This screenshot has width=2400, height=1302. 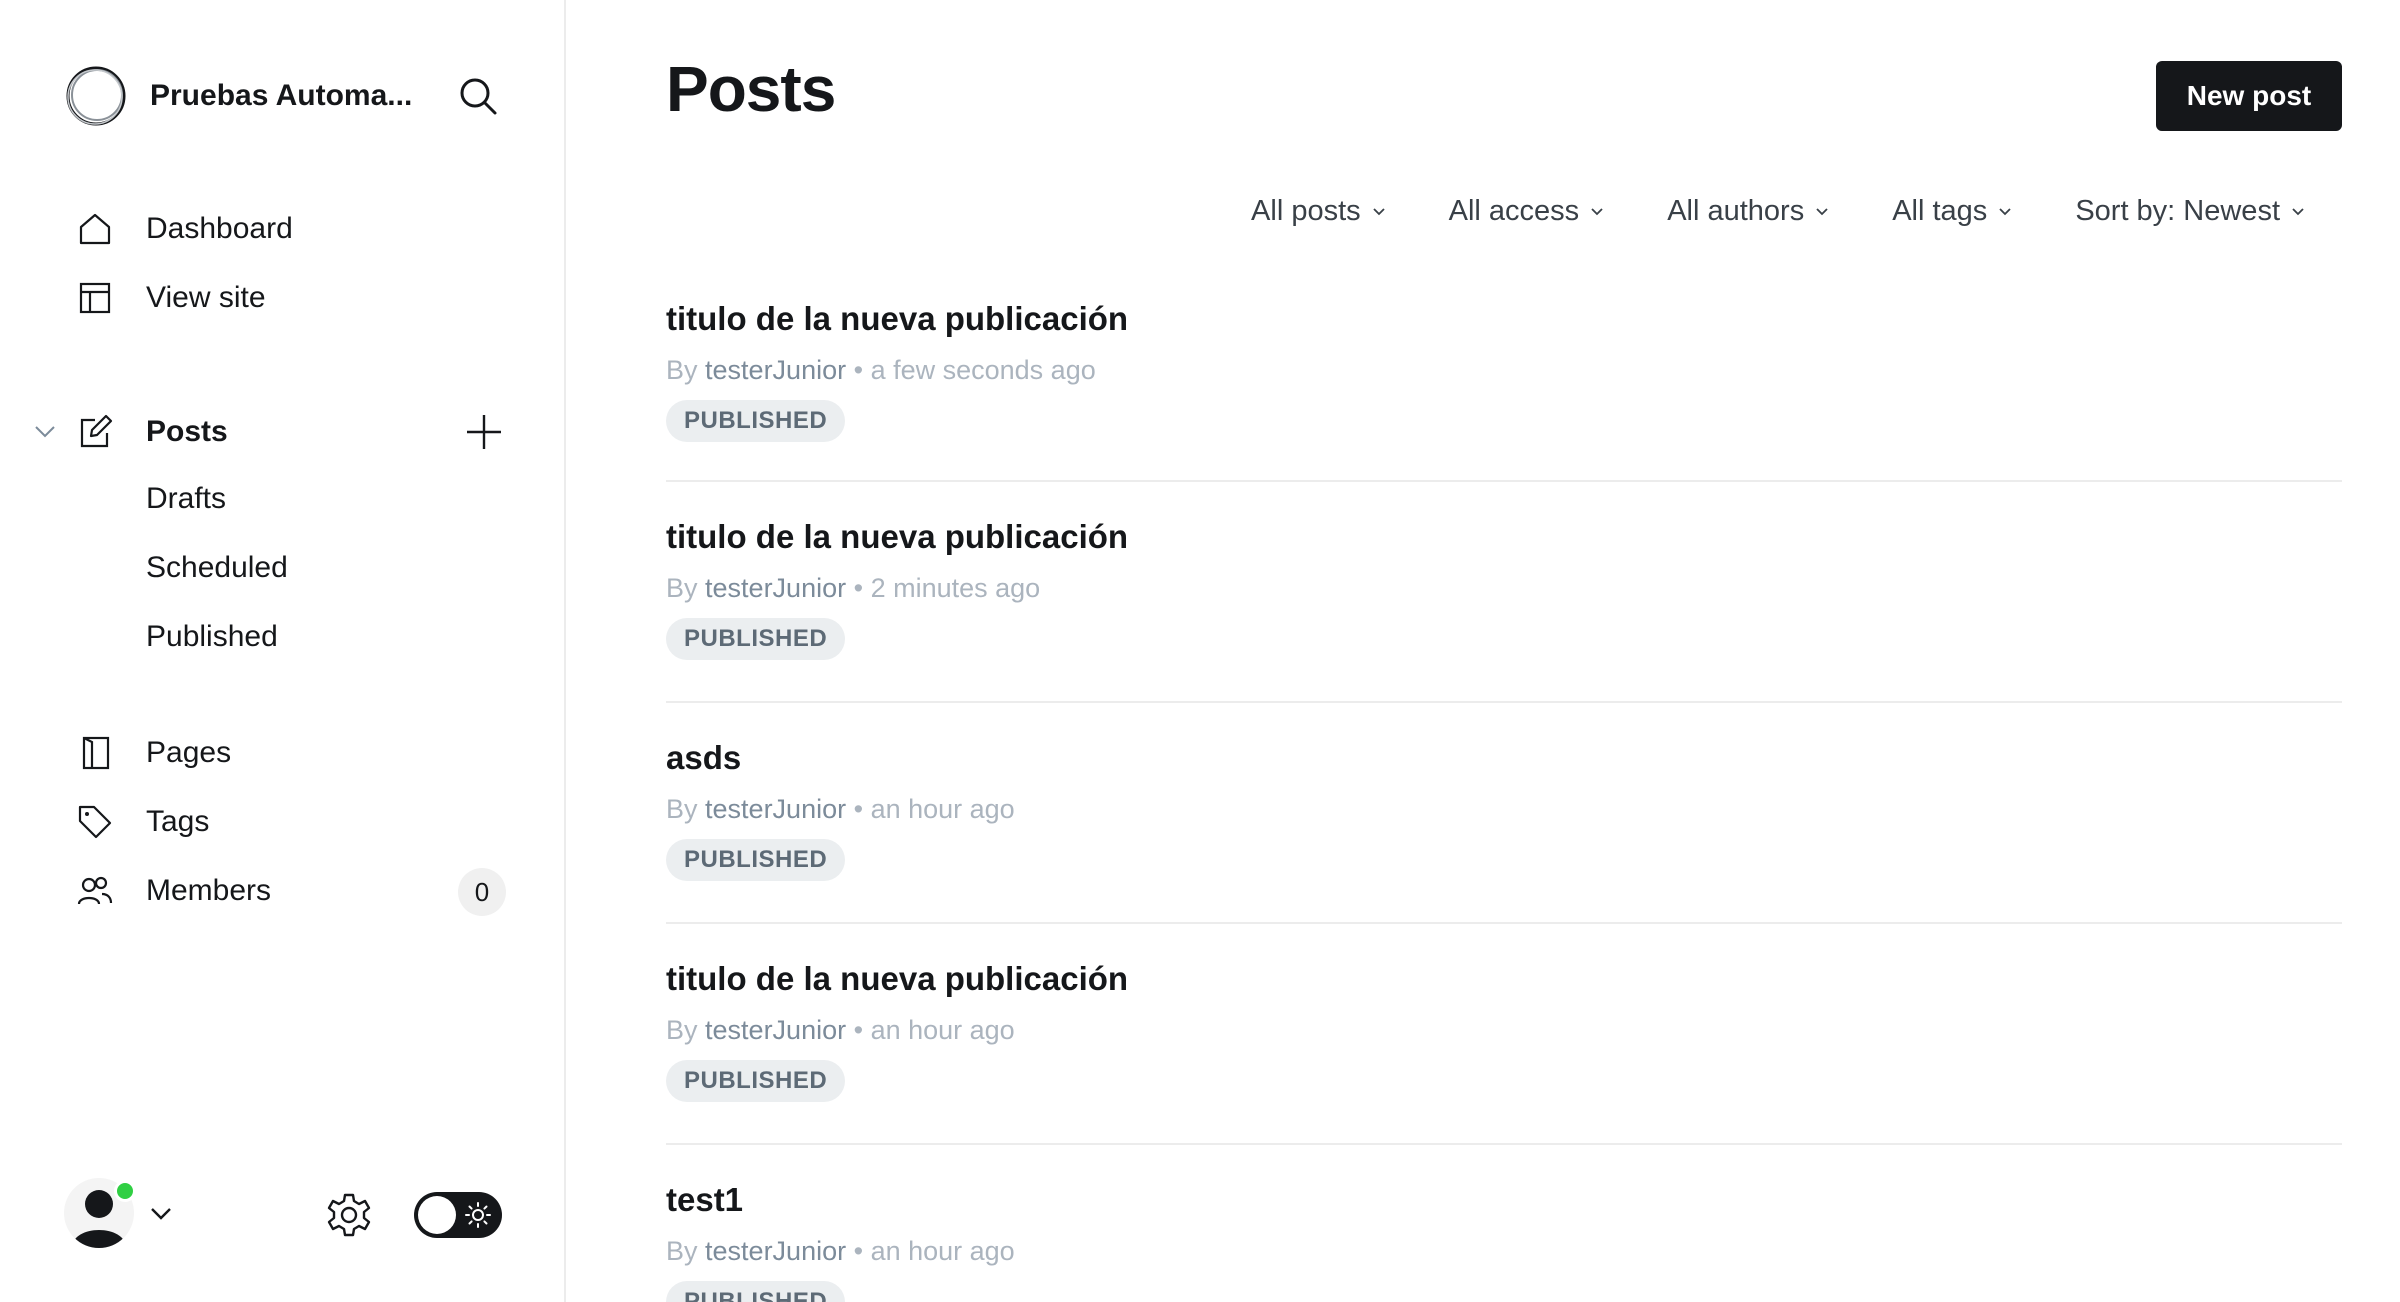 What do you see at coordinates (95, 753) in the screenshot?
I see `page-icon` at bounding box center [95, 753].